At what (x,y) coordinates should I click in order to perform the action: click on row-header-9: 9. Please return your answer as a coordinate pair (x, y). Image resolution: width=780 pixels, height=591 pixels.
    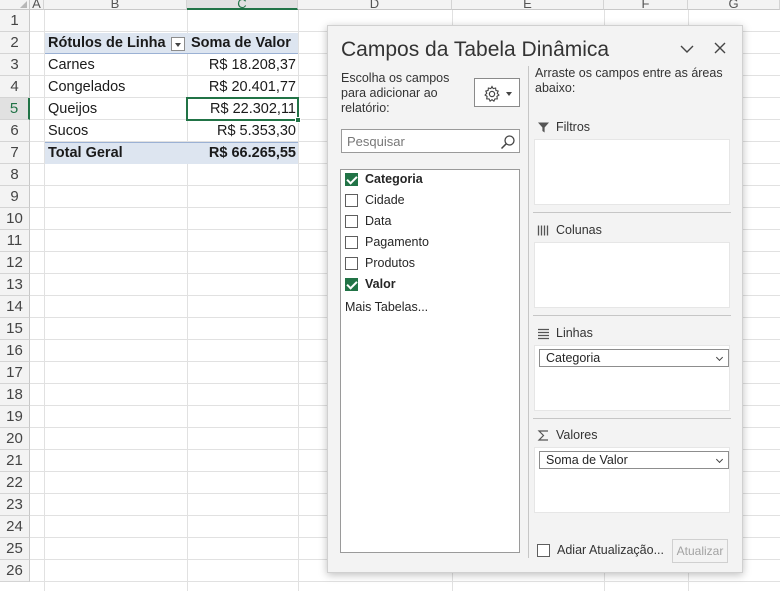
    Looking at the image, I should click on (15, 197).